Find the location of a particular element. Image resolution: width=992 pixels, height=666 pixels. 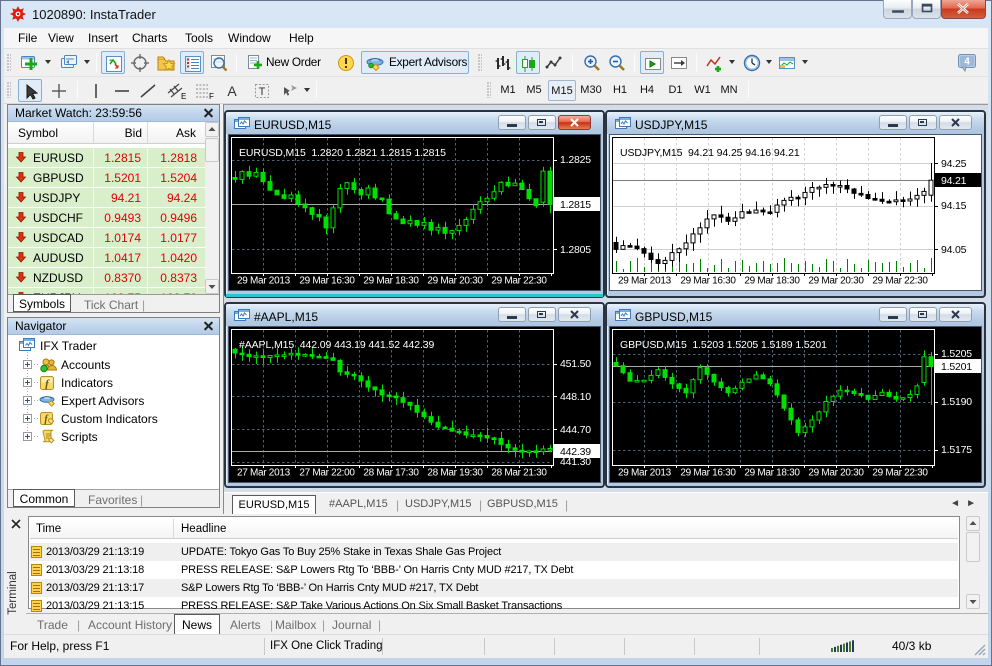

svg-text:#AAPL,M15 442.09 443.19 441.5: #AAPL,M15 442.09 443.19 441.52 442.39 is located at coordinates (337, 345).